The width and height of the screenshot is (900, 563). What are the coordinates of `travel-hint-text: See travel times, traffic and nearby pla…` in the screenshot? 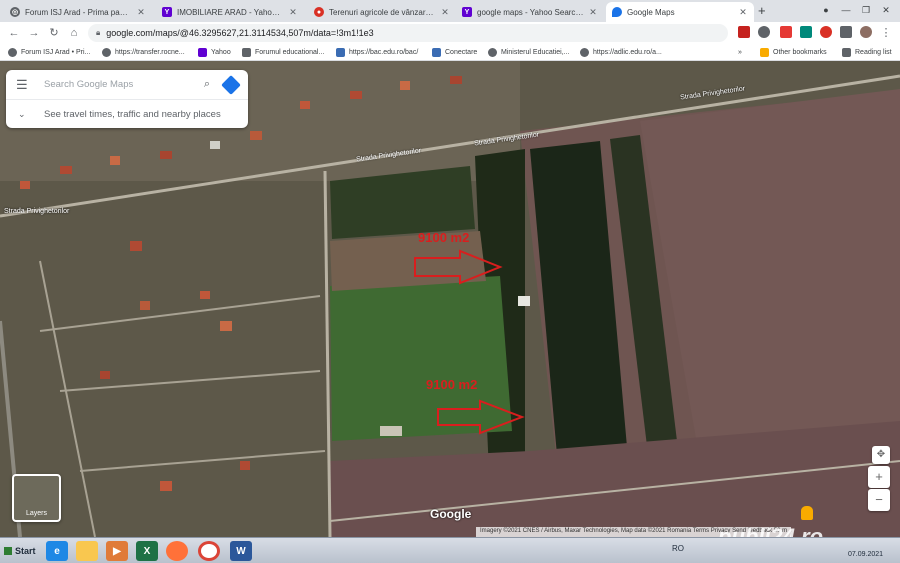 It's located at (132, 114).